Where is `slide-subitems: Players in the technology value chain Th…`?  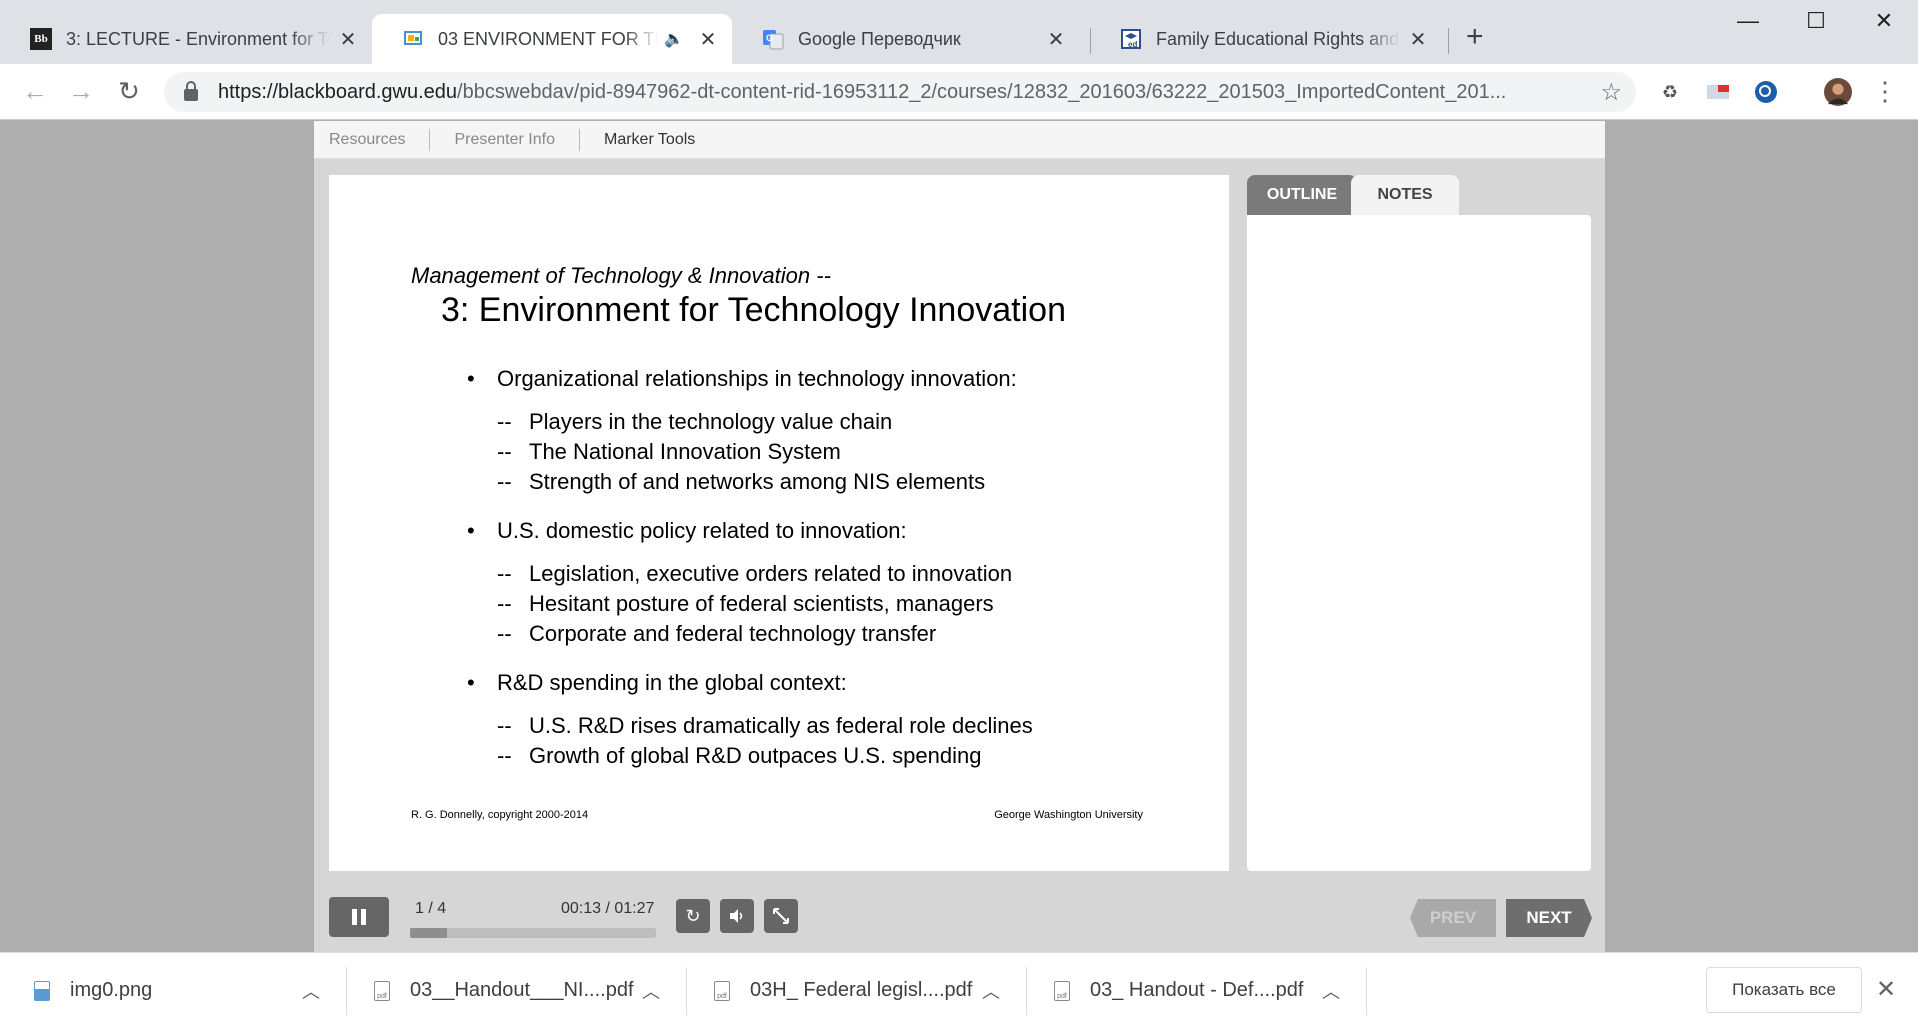 slide-subitems: Players in the technology value chain Th… is located at coordinates (852, 452).